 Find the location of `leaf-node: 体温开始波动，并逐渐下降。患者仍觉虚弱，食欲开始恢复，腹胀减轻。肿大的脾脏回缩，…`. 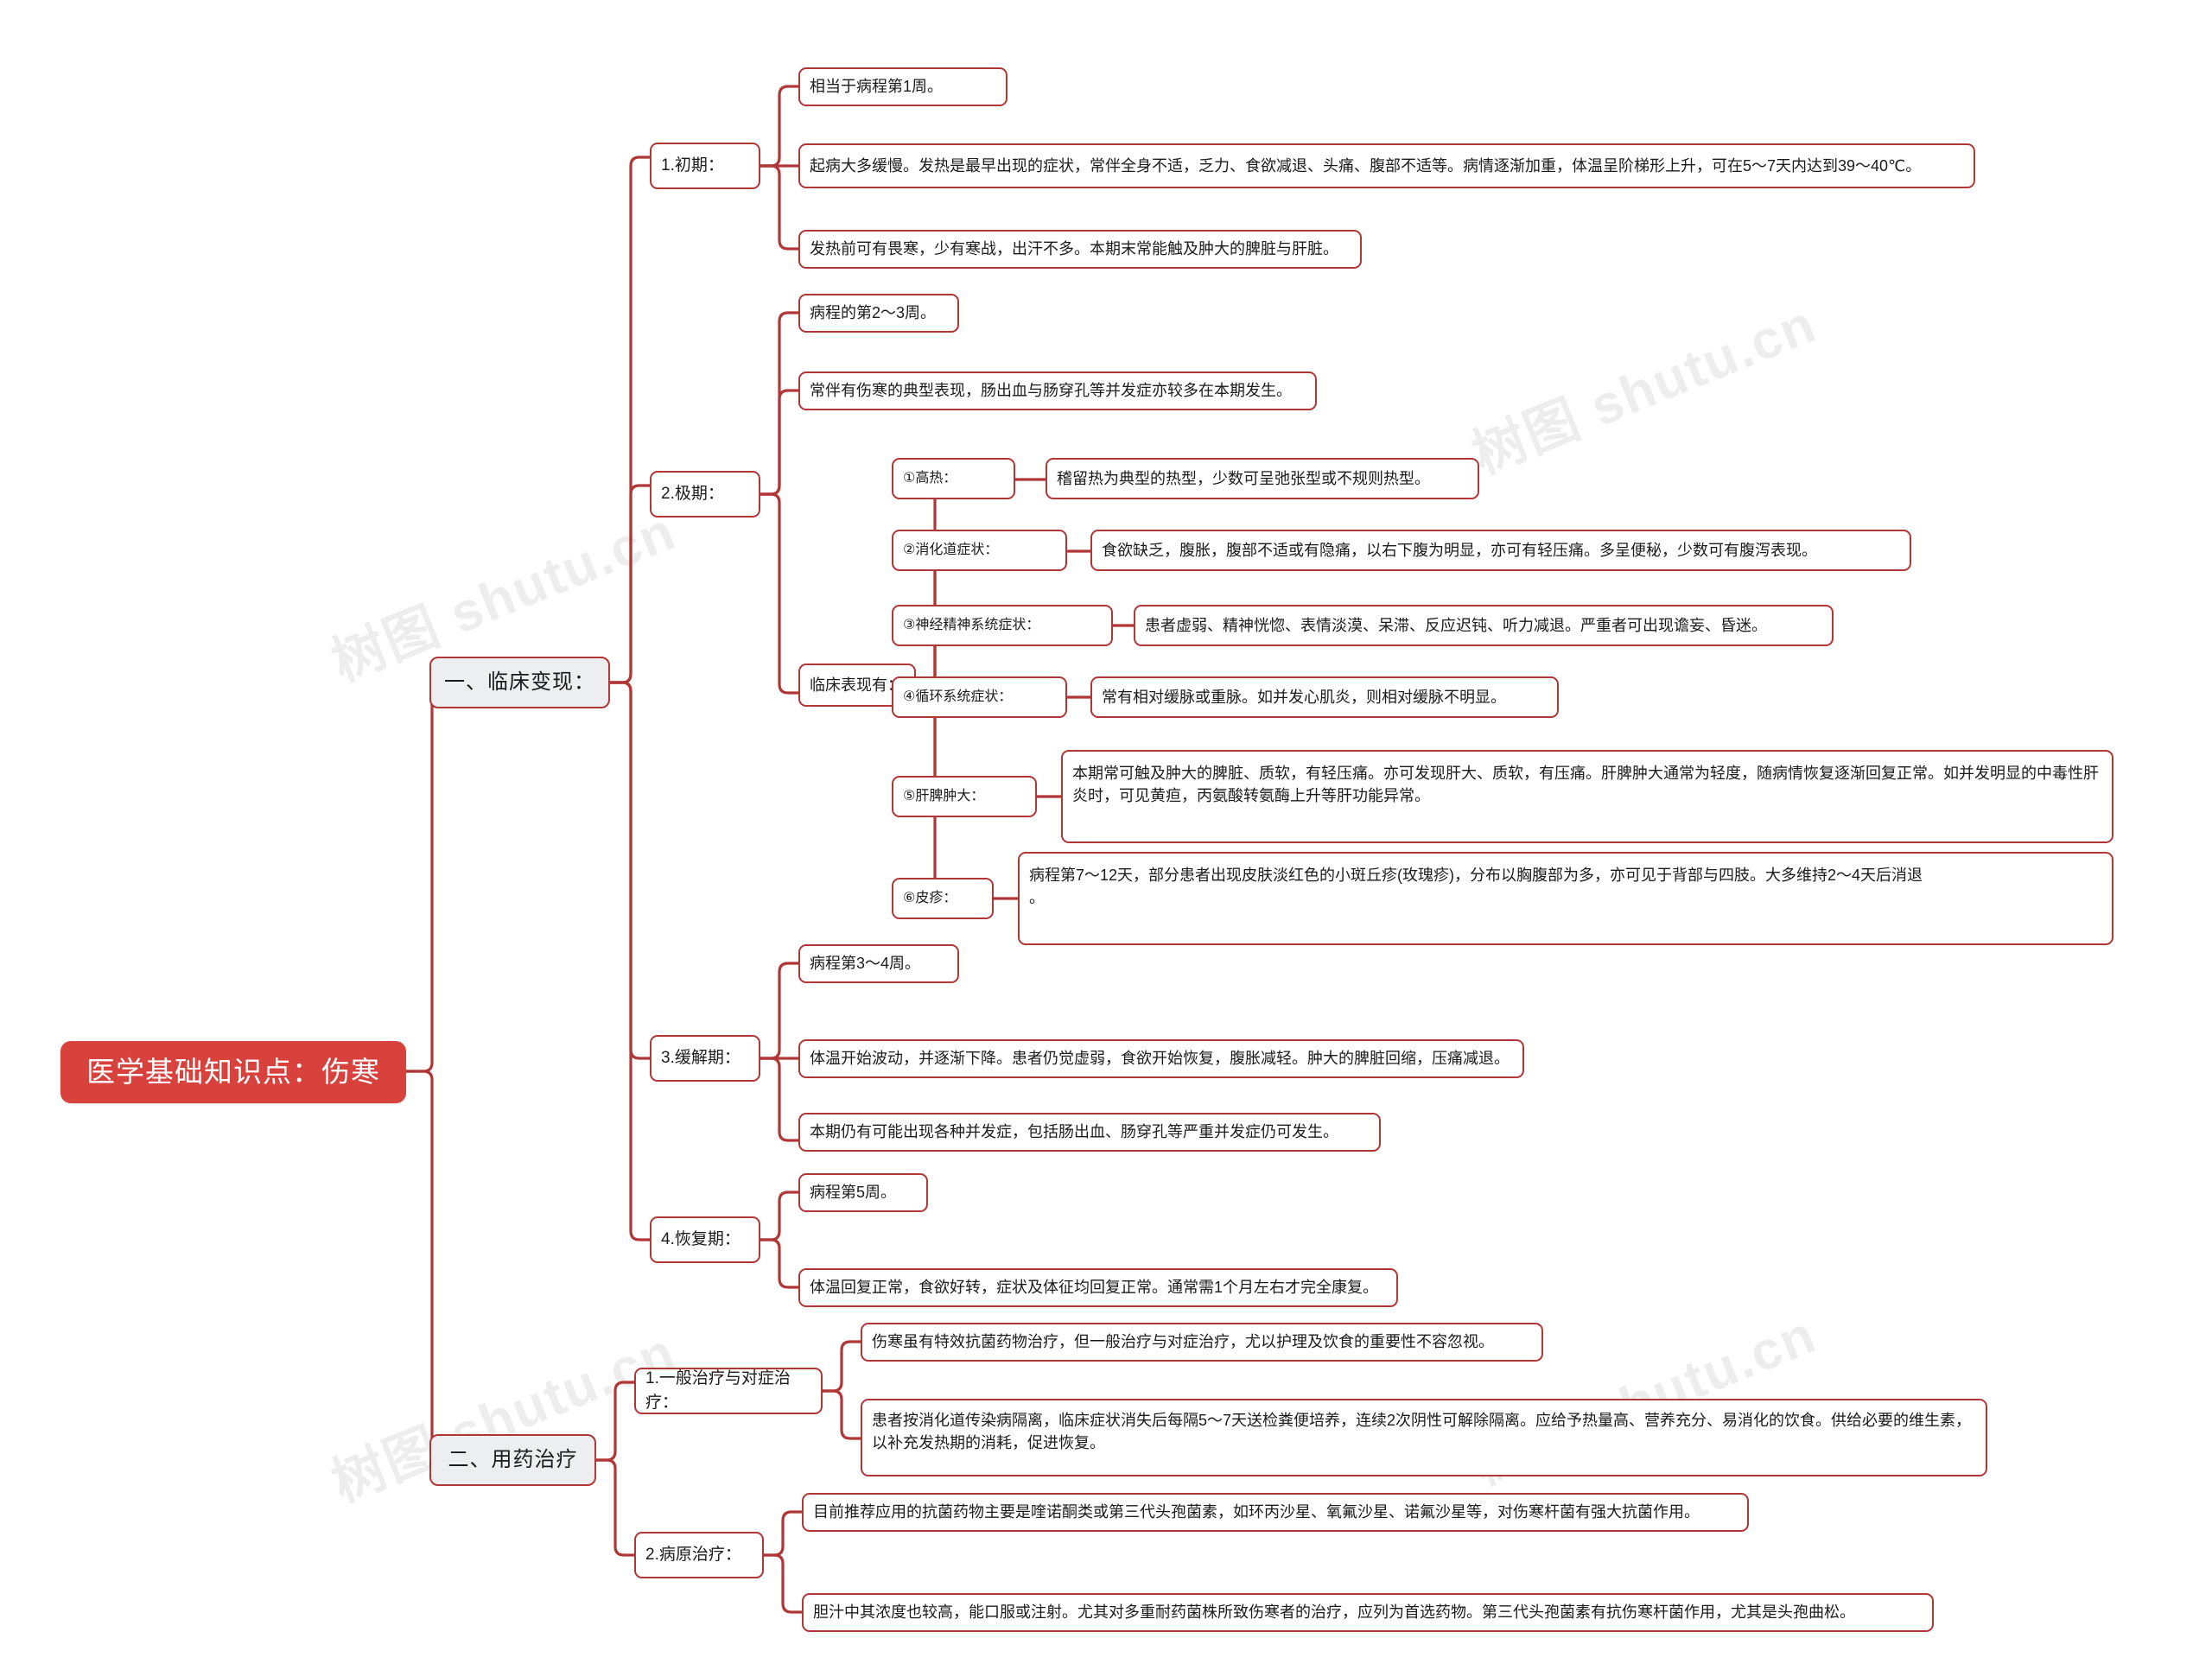

leaf-node: 体温开始波动，并逐渐下降。患者仍觉虚弱，食欲开始恢复，腹胀减轻。肿大的脾脏回缩，… is located at coordinates (1161, 1058).